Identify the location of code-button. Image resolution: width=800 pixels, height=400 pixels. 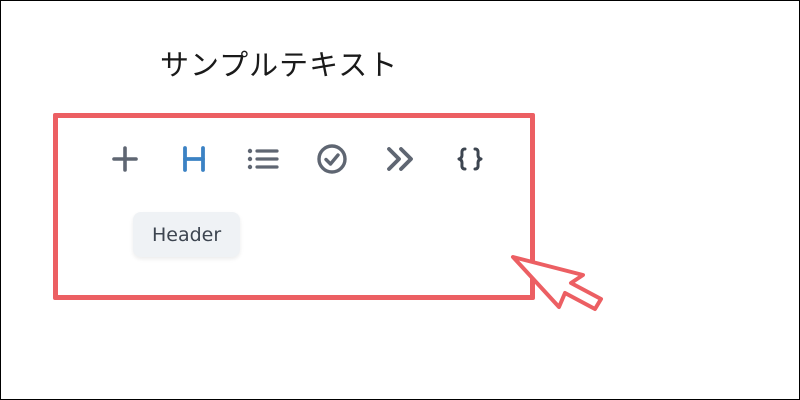
(470, 159).